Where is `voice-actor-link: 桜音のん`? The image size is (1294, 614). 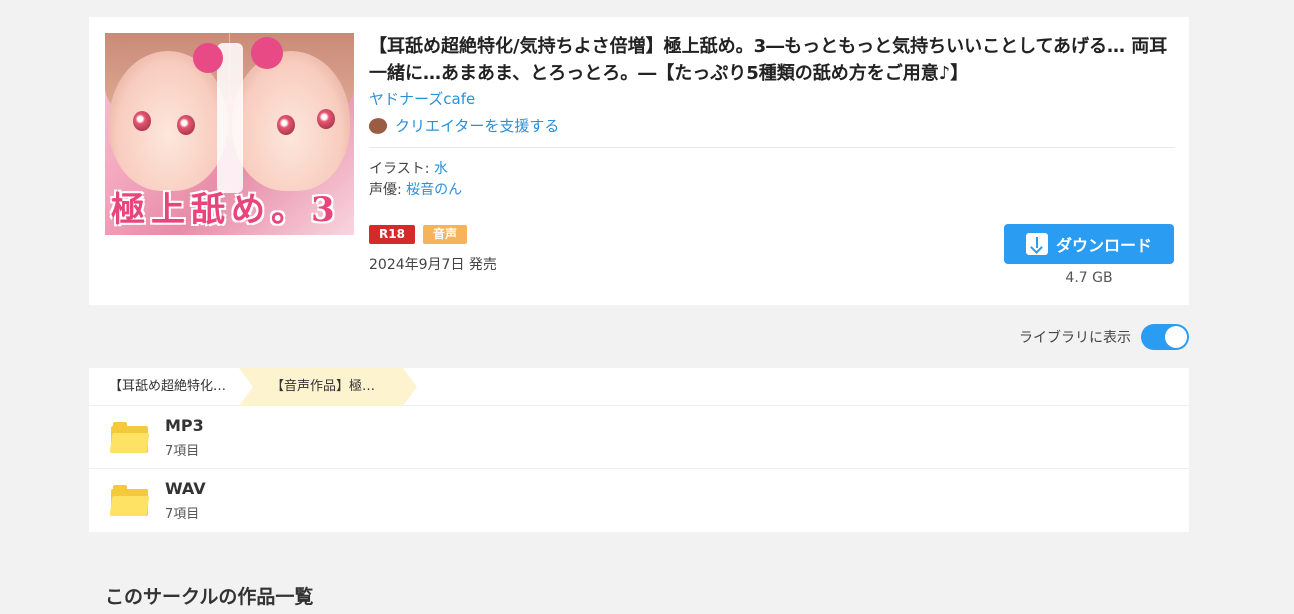 voice-actor-link: 桜音のん is located at coordinates (434, 190).